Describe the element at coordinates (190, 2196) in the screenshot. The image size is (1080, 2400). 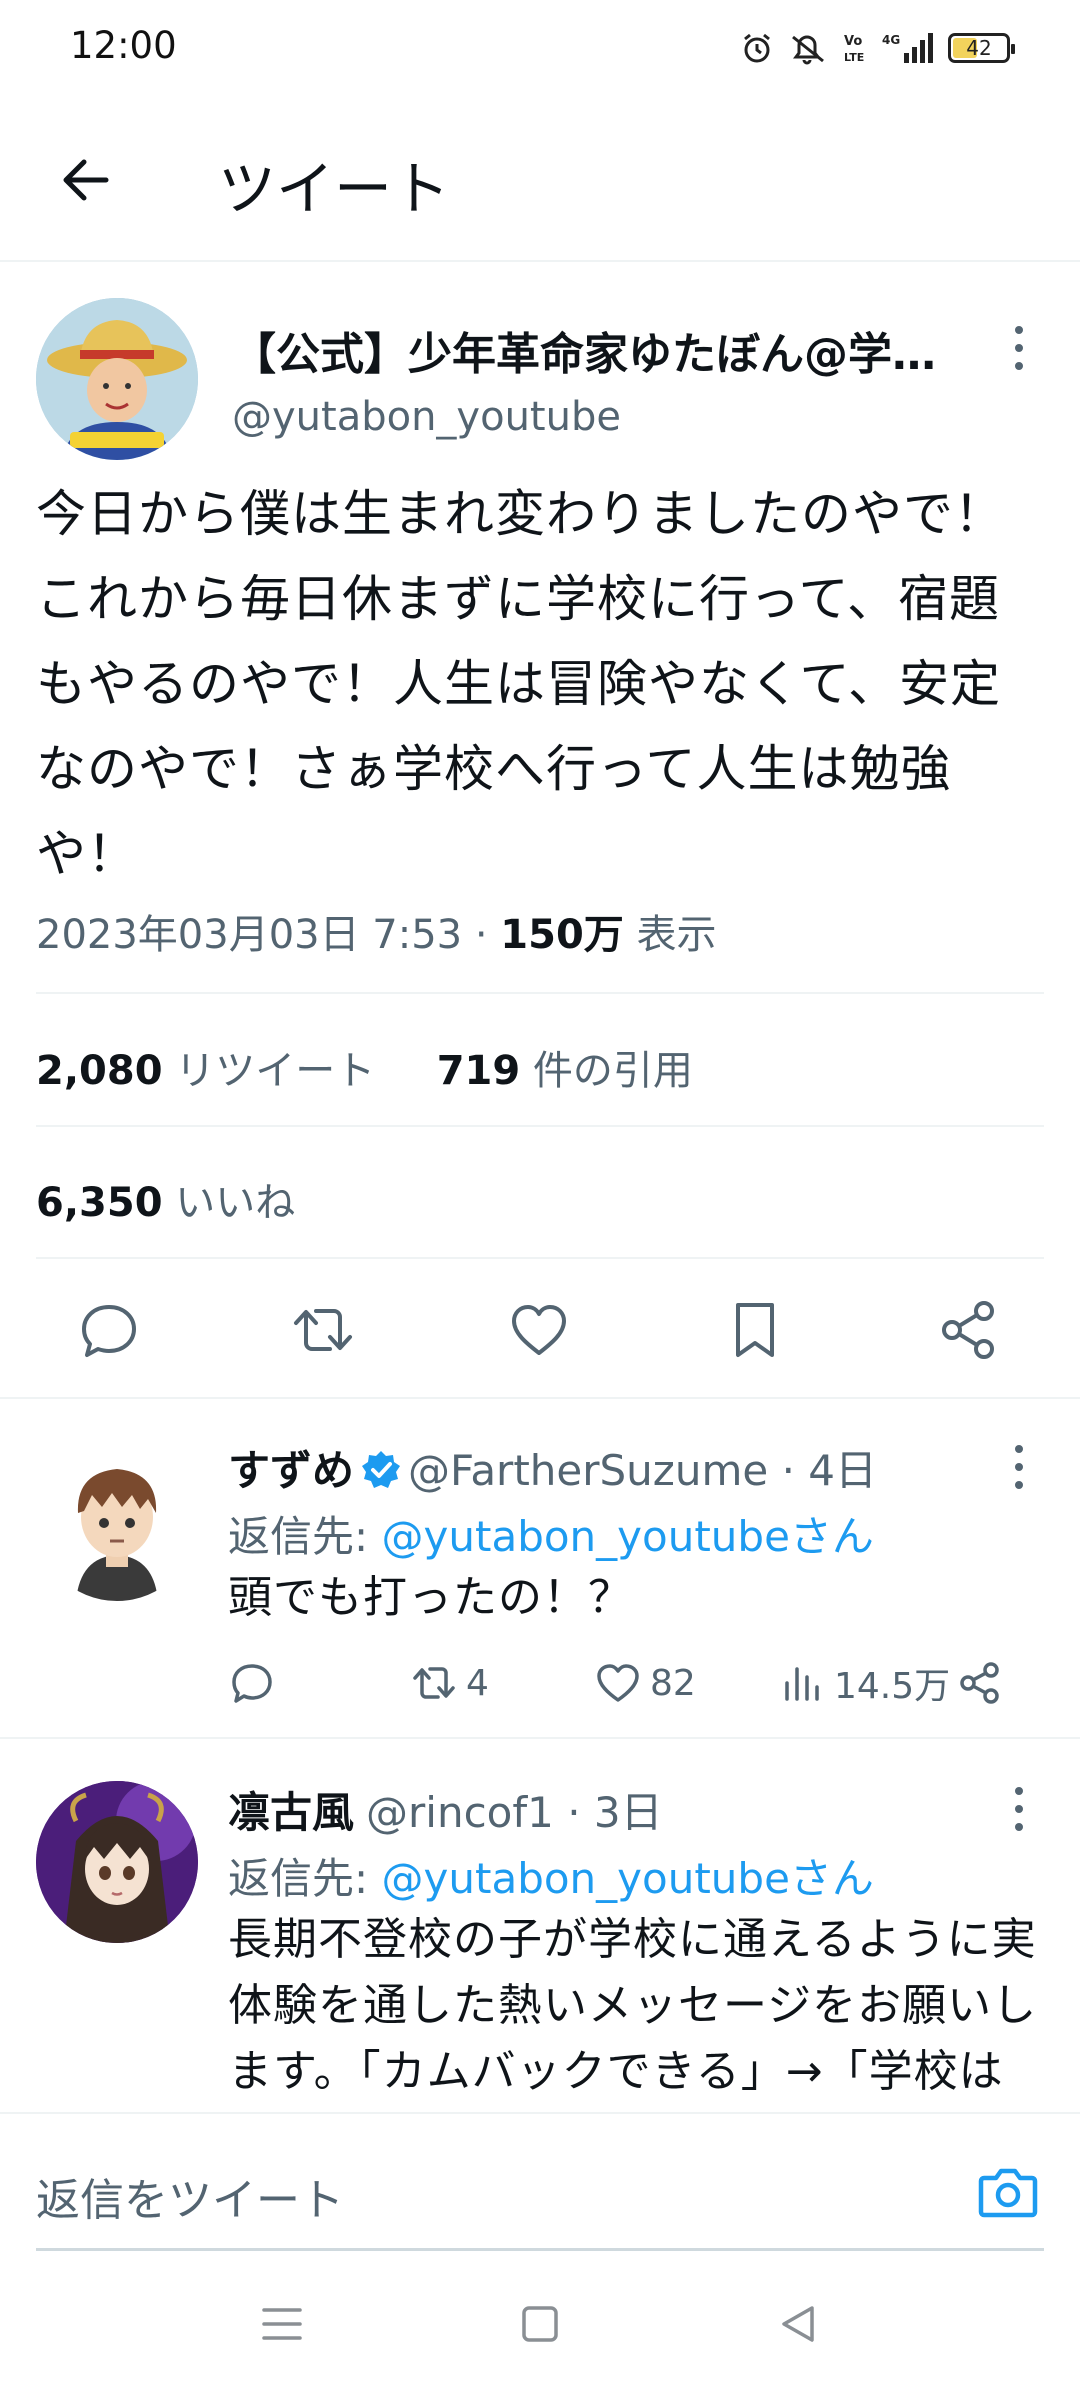
I see `reply-input-placeholder: 返信をツイート` at that location.